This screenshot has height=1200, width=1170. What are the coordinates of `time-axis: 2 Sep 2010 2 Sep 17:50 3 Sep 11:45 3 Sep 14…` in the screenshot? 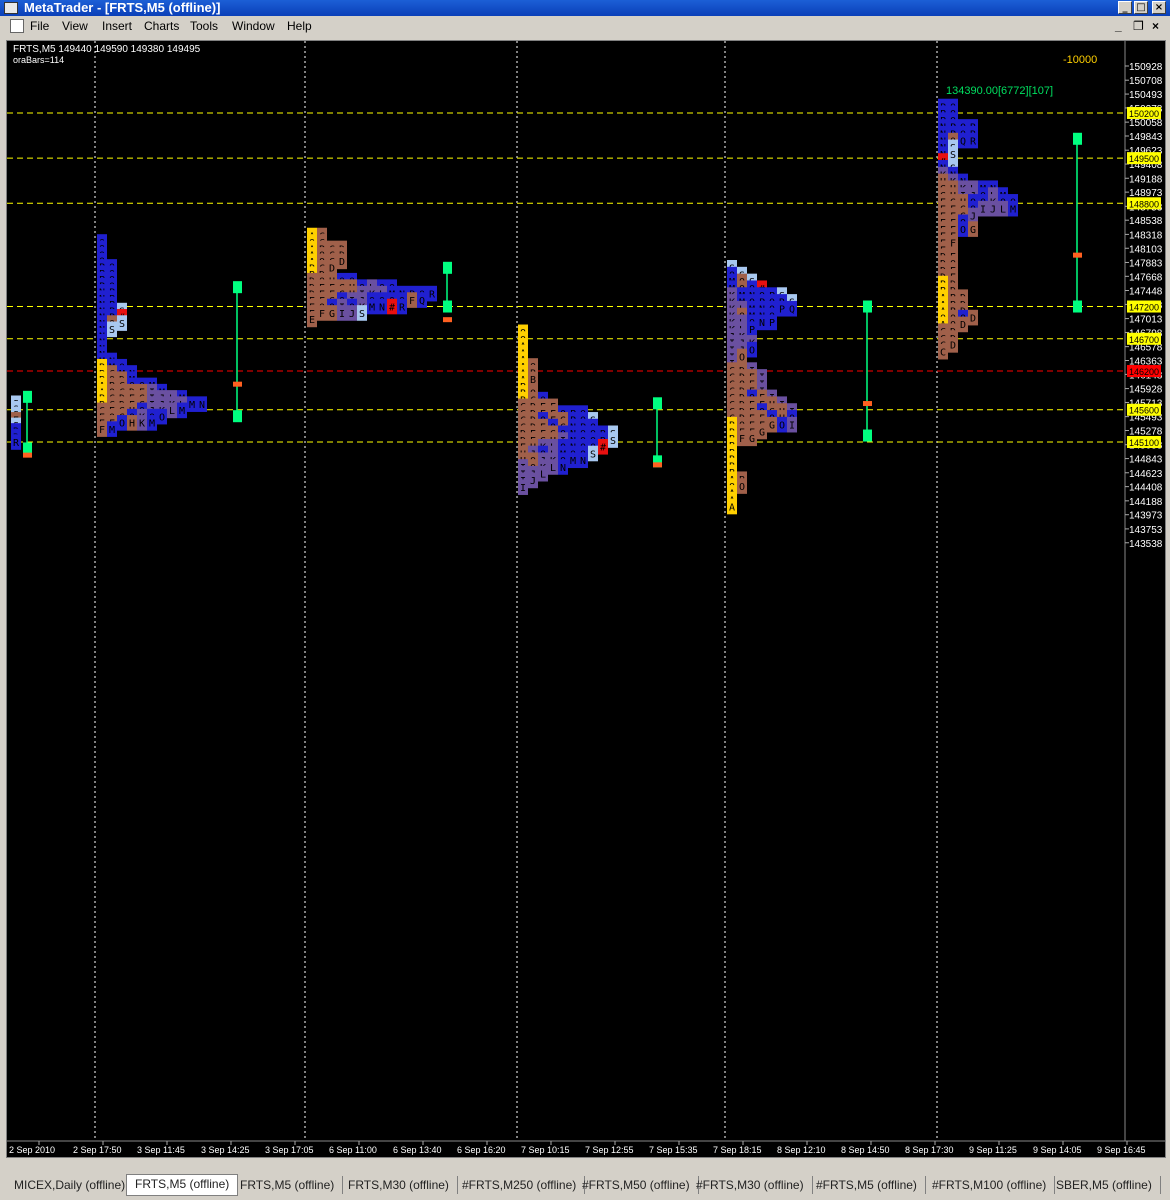 It's located at (586, 1147).